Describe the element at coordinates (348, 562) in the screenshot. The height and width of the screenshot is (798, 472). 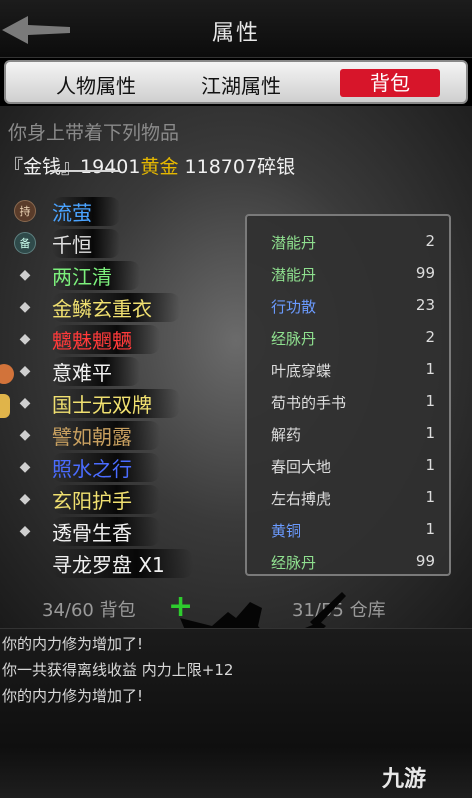
I see `storage-row: 经脉丹 99` at that location.